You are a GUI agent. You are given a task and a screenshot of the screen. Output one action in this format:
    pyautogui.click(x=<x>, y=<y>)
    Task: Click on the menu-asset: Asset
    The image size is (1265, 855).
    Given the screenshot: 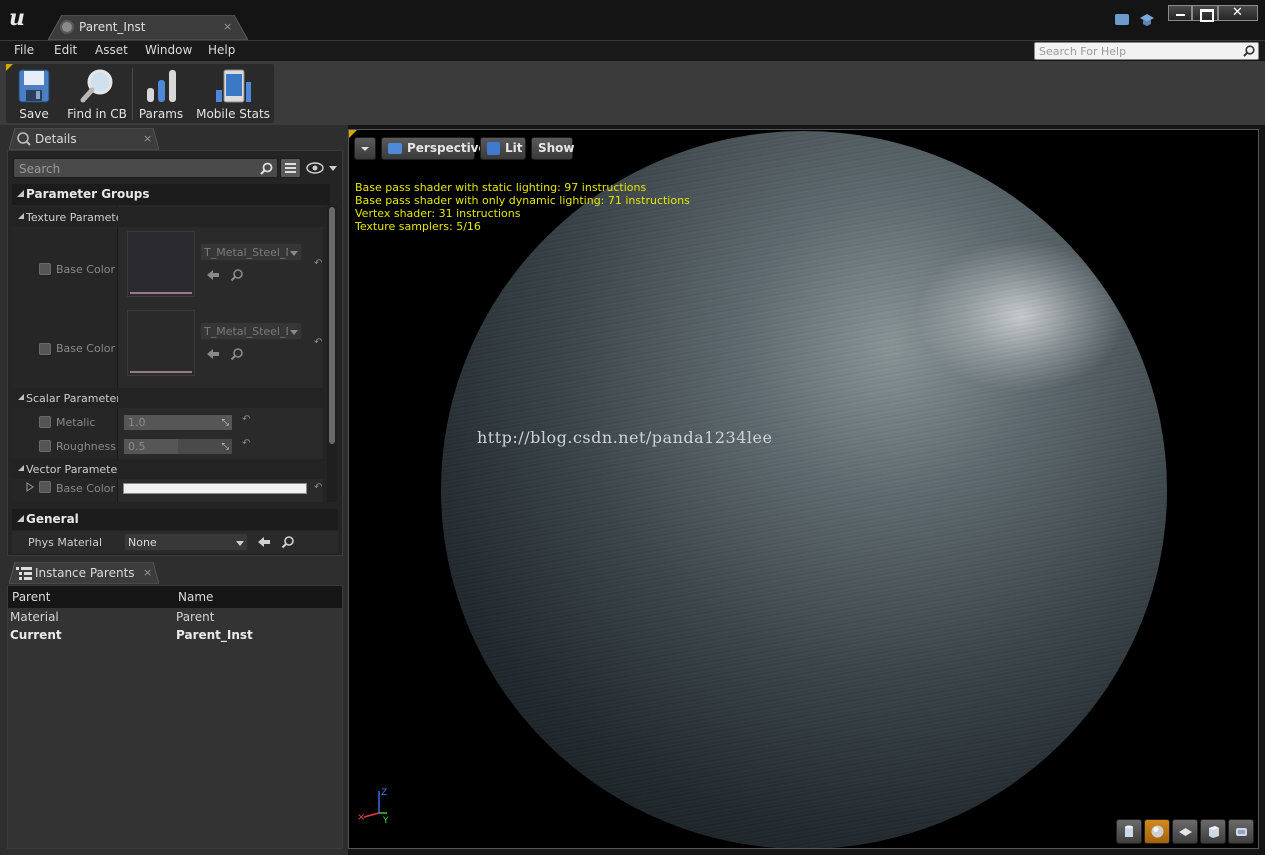 What is the action you would take?
    pyautogui.click(x=111, y=50)
    